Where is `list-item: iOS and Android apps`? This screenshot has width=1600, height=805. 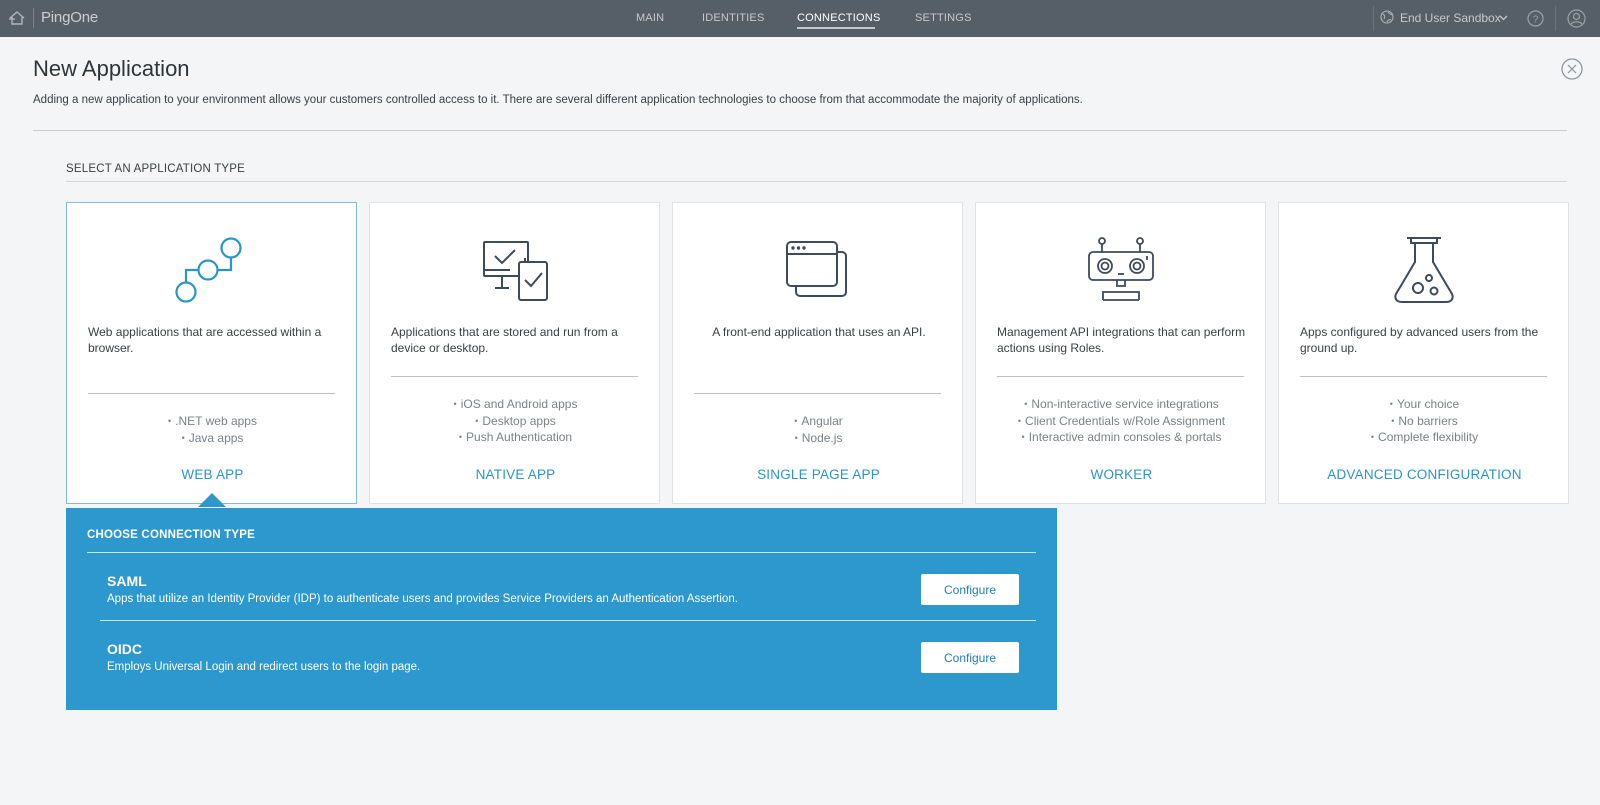
list-item: iOS and Android apps is located at coordinates (515, 404).